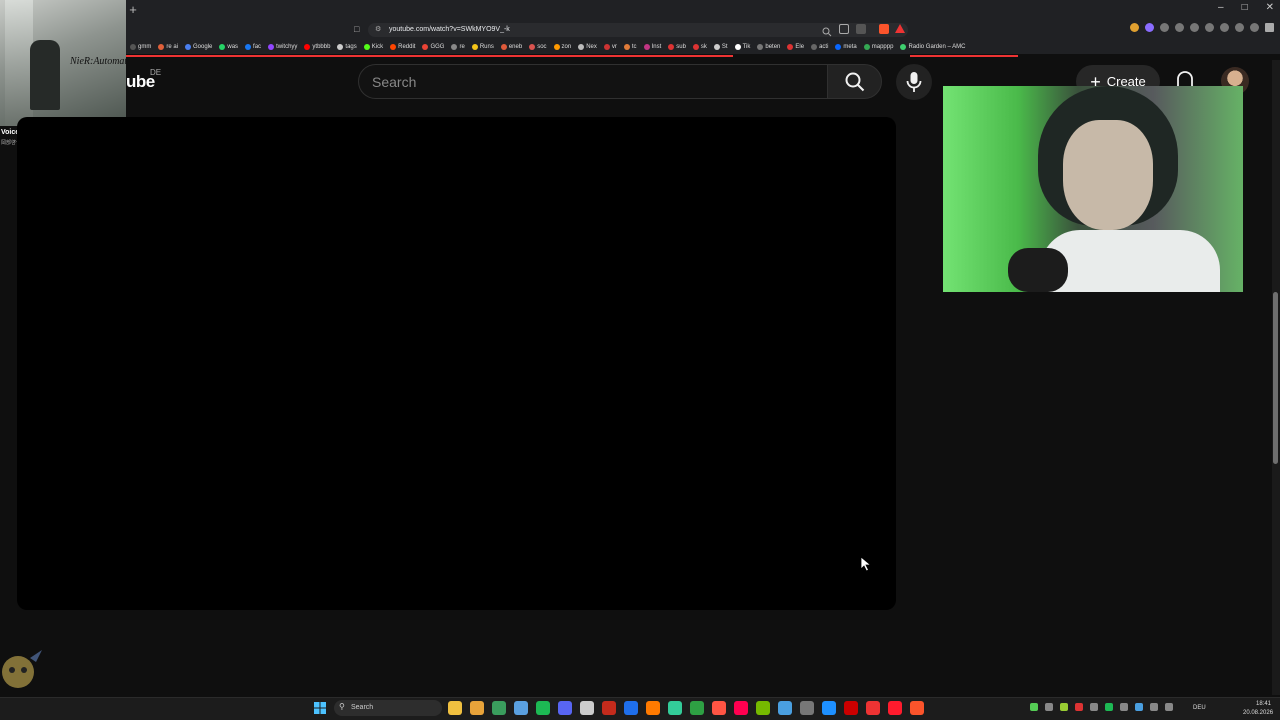 The width and height of the screenshot is (1280, 720). I want to click on bookmark-item: mapppp, so click(878, 47).